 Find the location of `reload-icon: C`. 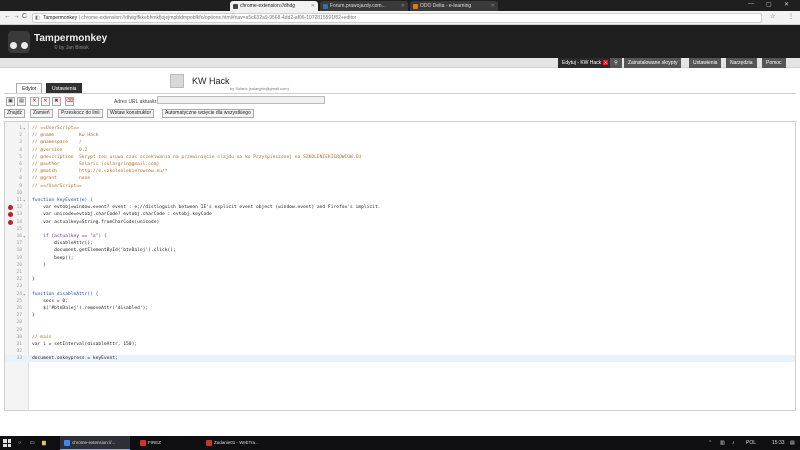

reload-icon: C is located at coordinates (24, 16).